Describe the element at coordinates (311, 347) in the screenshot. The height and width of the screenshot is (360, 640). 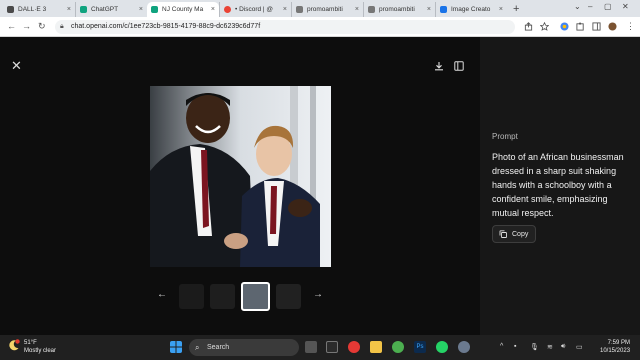
I see `task-view-icon` at that location.